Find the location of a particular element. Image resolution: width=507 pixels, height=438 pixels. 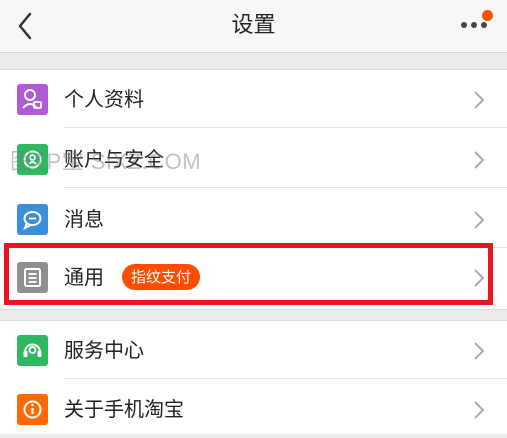

fingerprint-pay-badge: 指纹支付 is located at coordinates (161, 277).